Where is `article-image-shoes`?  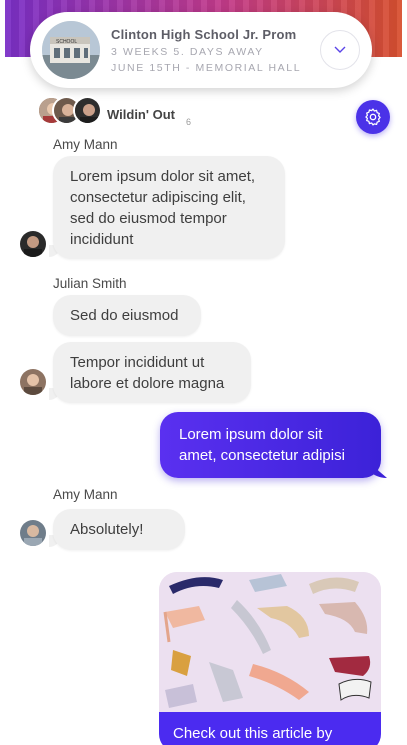 article-image-shoes is located at coordinates (270, 642).